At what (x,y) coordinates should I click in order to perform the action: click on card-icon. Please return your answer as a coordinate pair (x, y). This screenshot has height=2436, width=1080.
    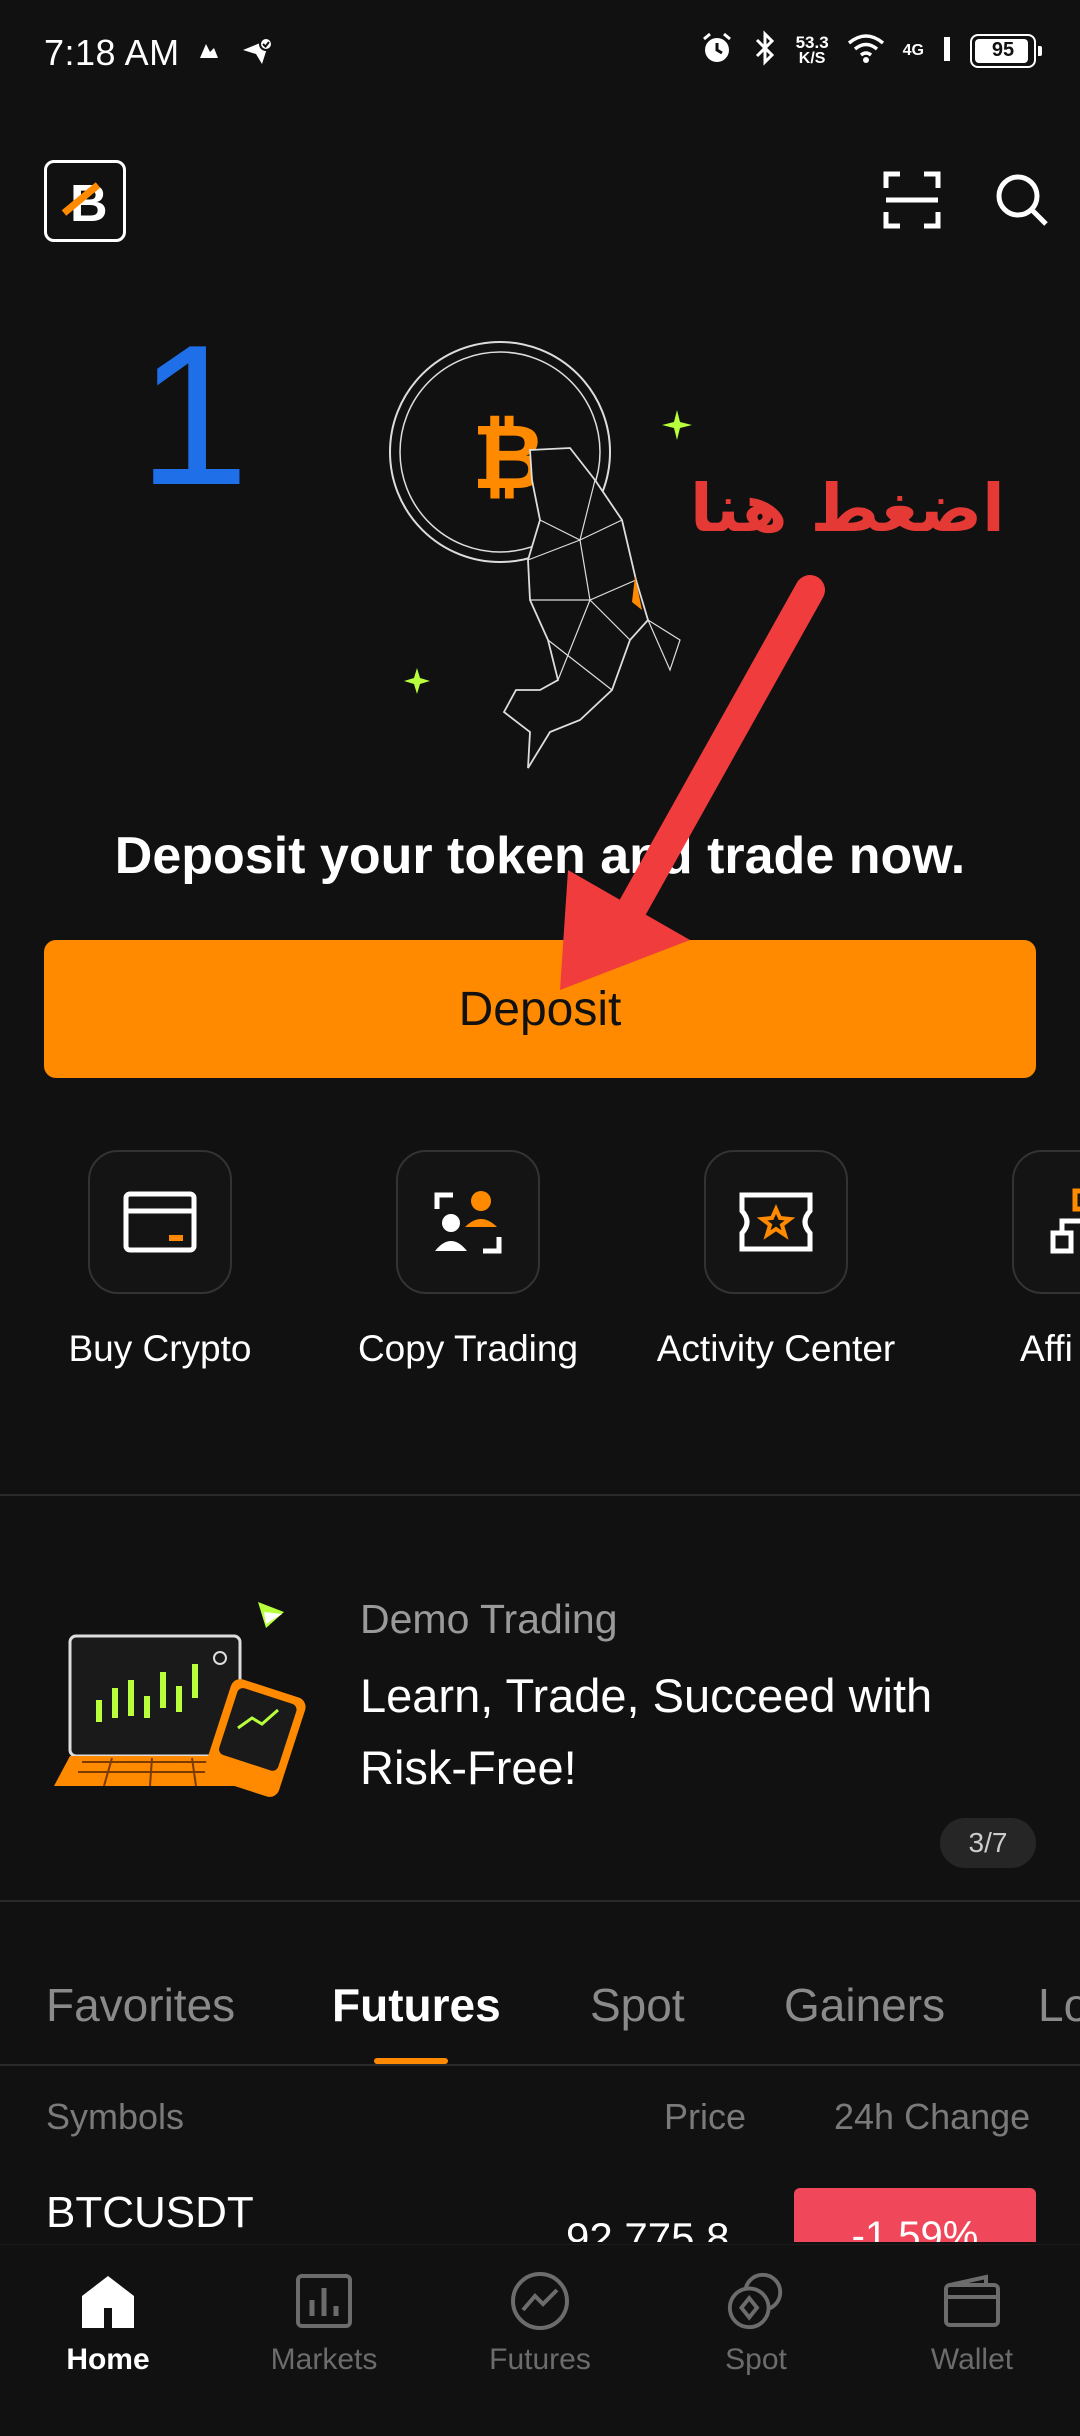
    Looking at the image, I should click on (160, 1222).